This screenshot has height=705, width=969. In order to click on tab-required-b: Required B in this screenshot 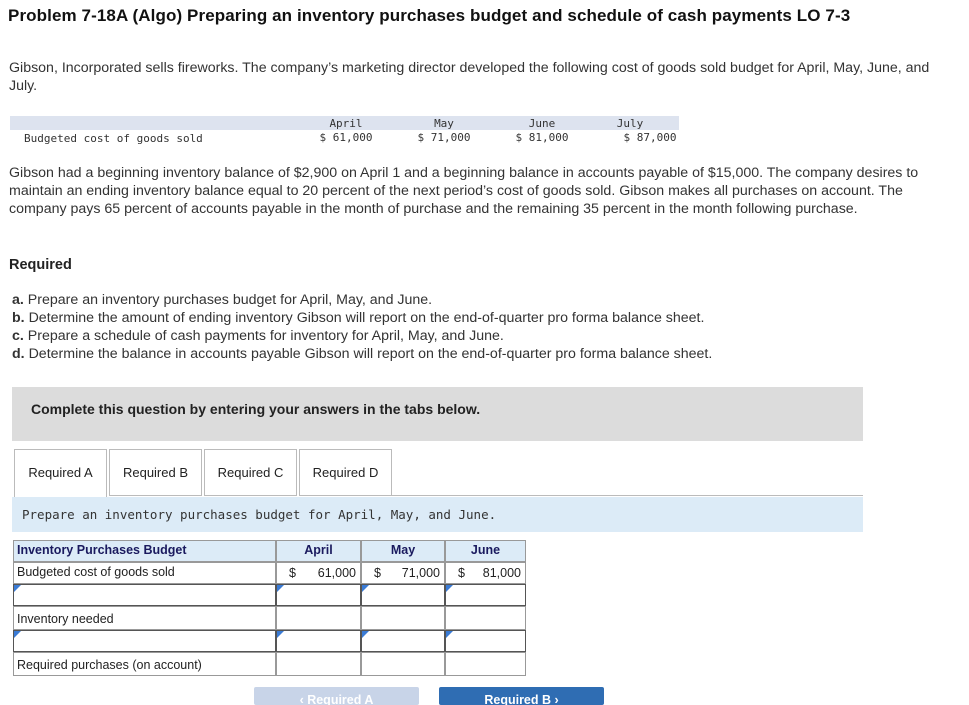, I will do `click(155, 472)`.